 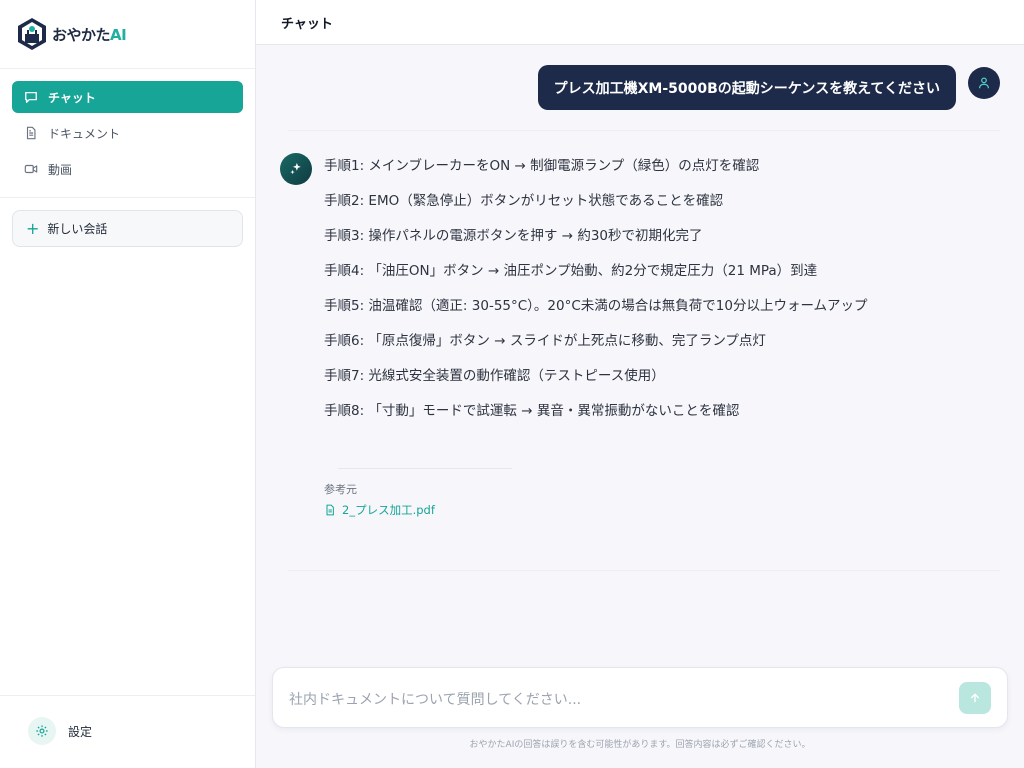 What do you see at coordinates (494, 376) in the screenshot?
I see `assistant-step: 手順7: 光線式安全装置の動作確認（テストピース使用）` at bounding box center [494, 376].